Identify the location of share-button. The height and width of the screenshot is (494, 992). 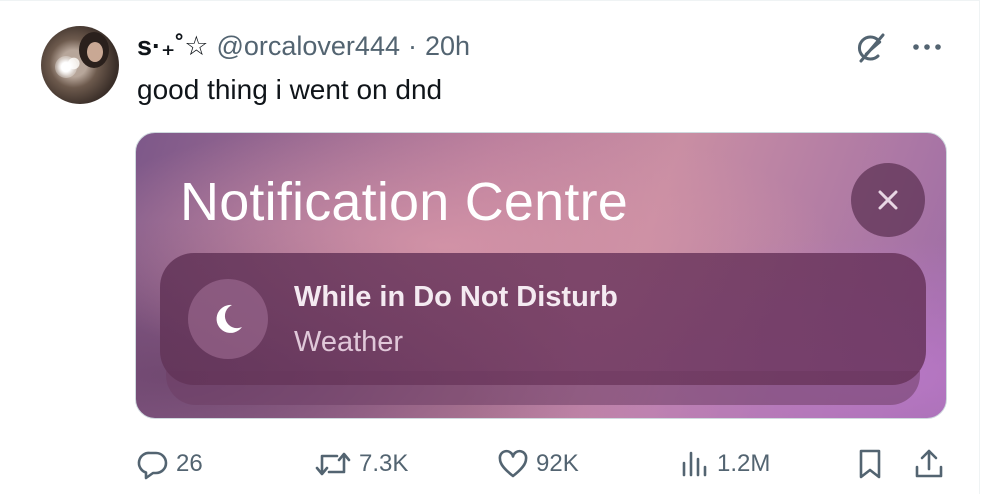
(929, 464).